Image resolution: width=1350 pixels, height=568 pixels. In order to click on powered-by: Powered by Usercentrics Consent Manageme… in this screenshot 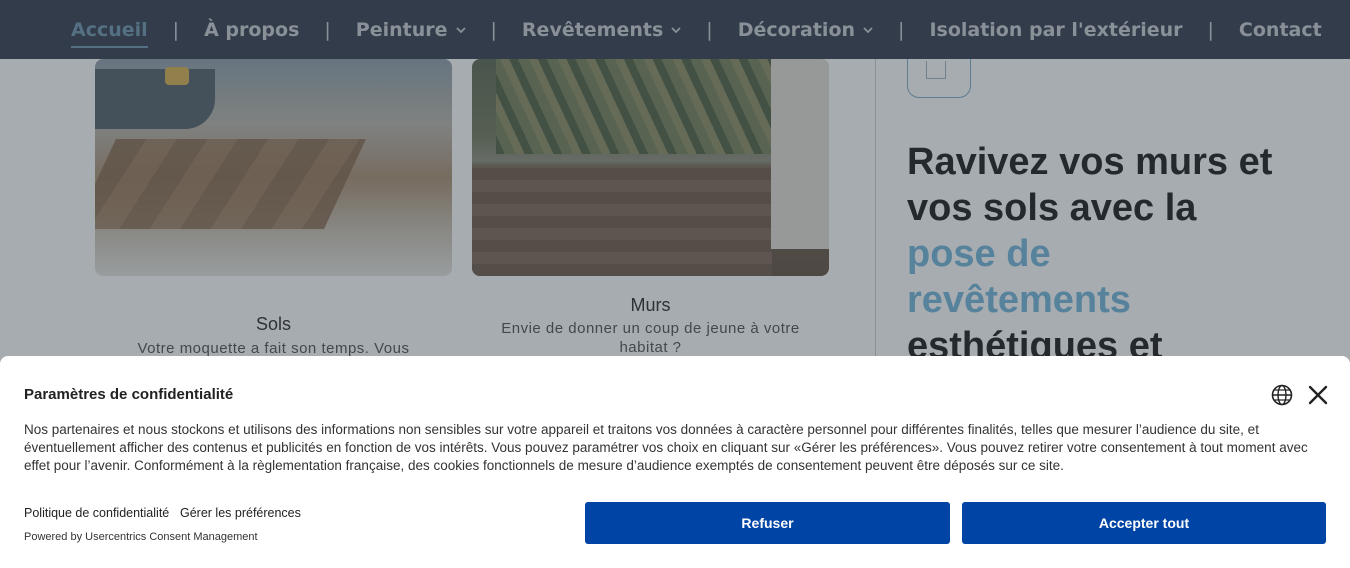, I will do `click(141, 537)`.